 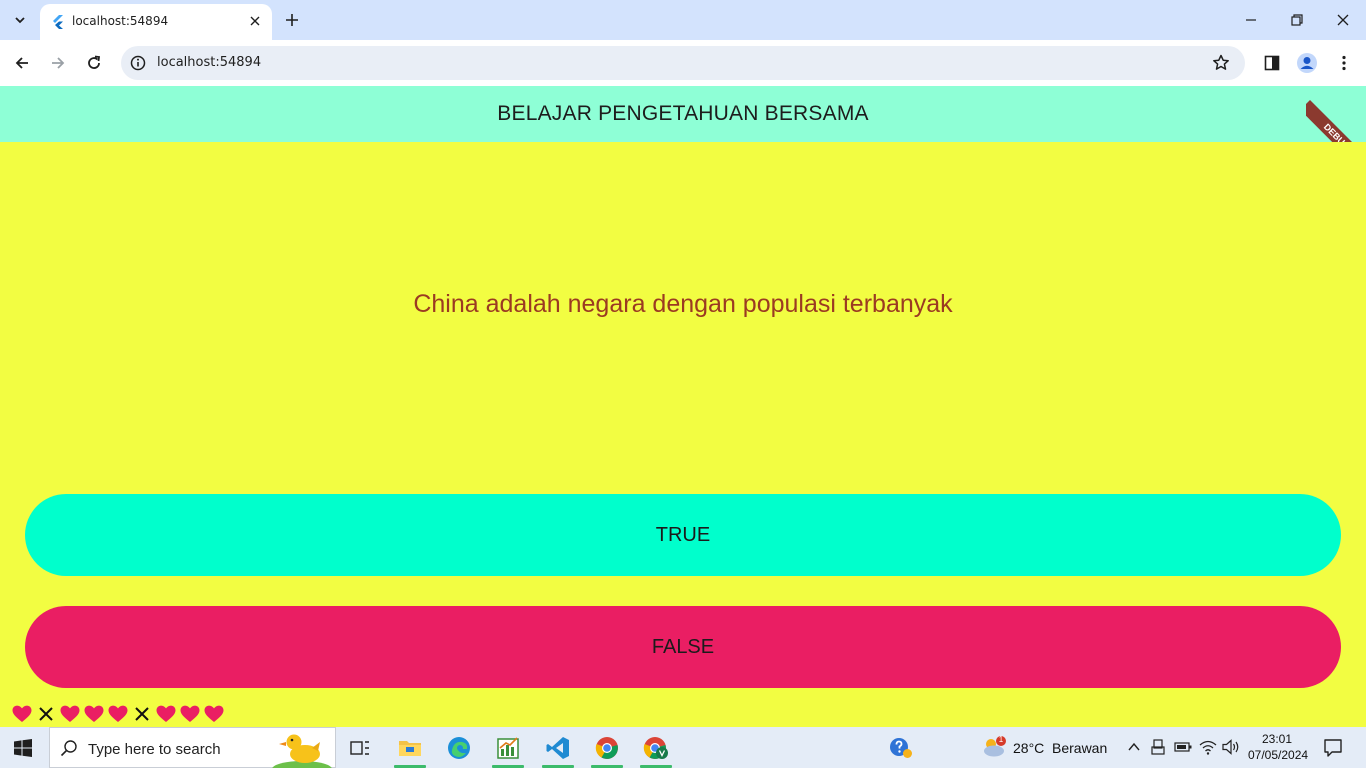 What do you see at coordinates (683, 535) in the screenshot?
I see `true-button: TRUE` at bounding box center [683, 535].